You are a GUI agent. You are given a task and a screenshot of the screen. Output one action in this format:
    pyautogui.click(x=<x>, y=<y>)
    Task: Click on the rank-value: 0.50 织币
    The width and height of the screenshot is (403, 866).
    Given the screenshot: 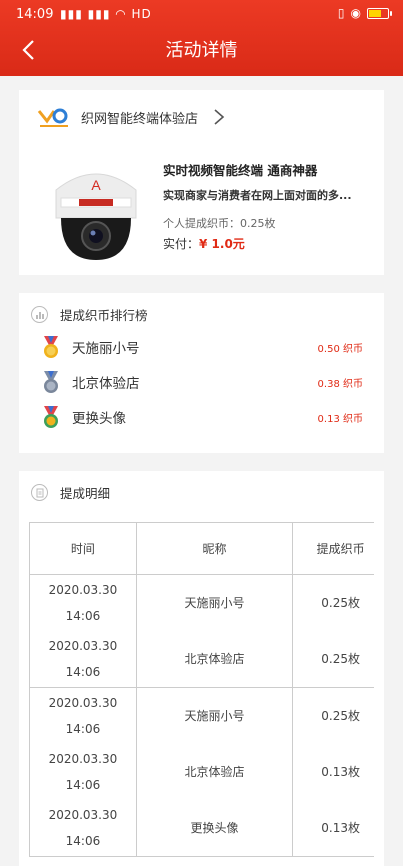 What is the action you would take?
    pyautogui.click(x=340, y=349)
    